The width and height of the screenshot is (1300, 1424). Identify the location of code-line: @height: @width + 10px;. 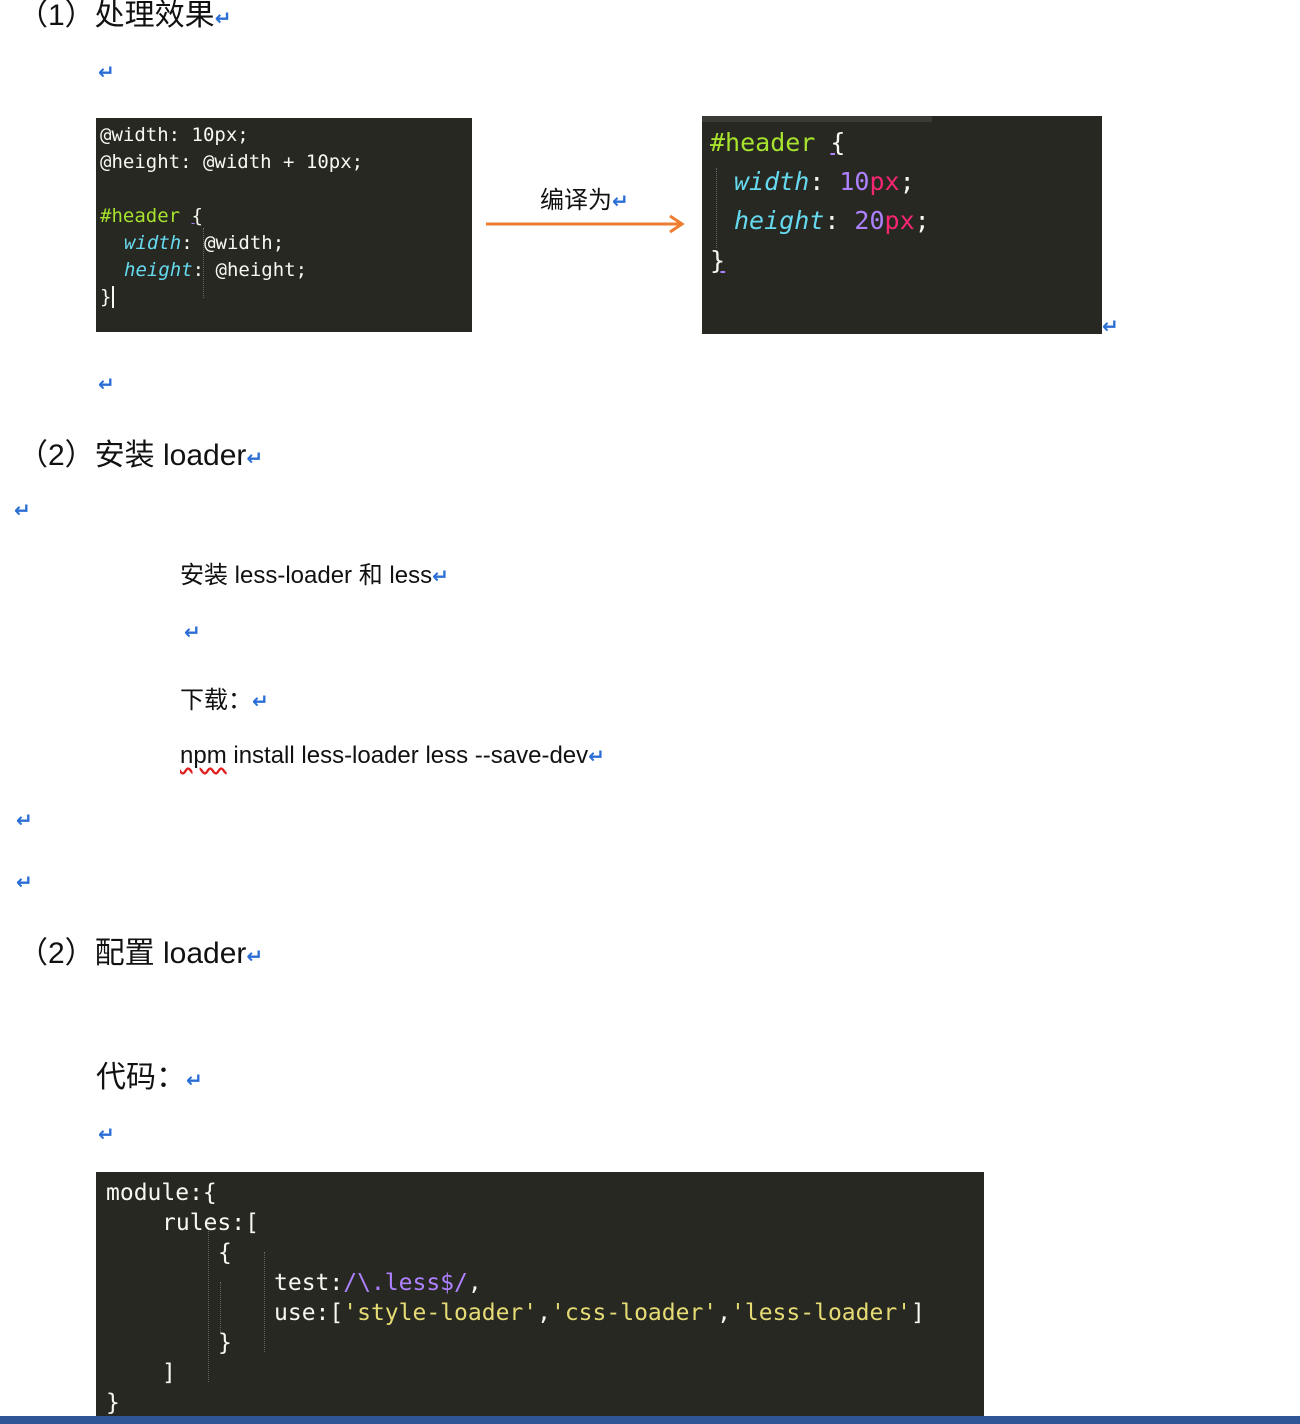
(232, 162).